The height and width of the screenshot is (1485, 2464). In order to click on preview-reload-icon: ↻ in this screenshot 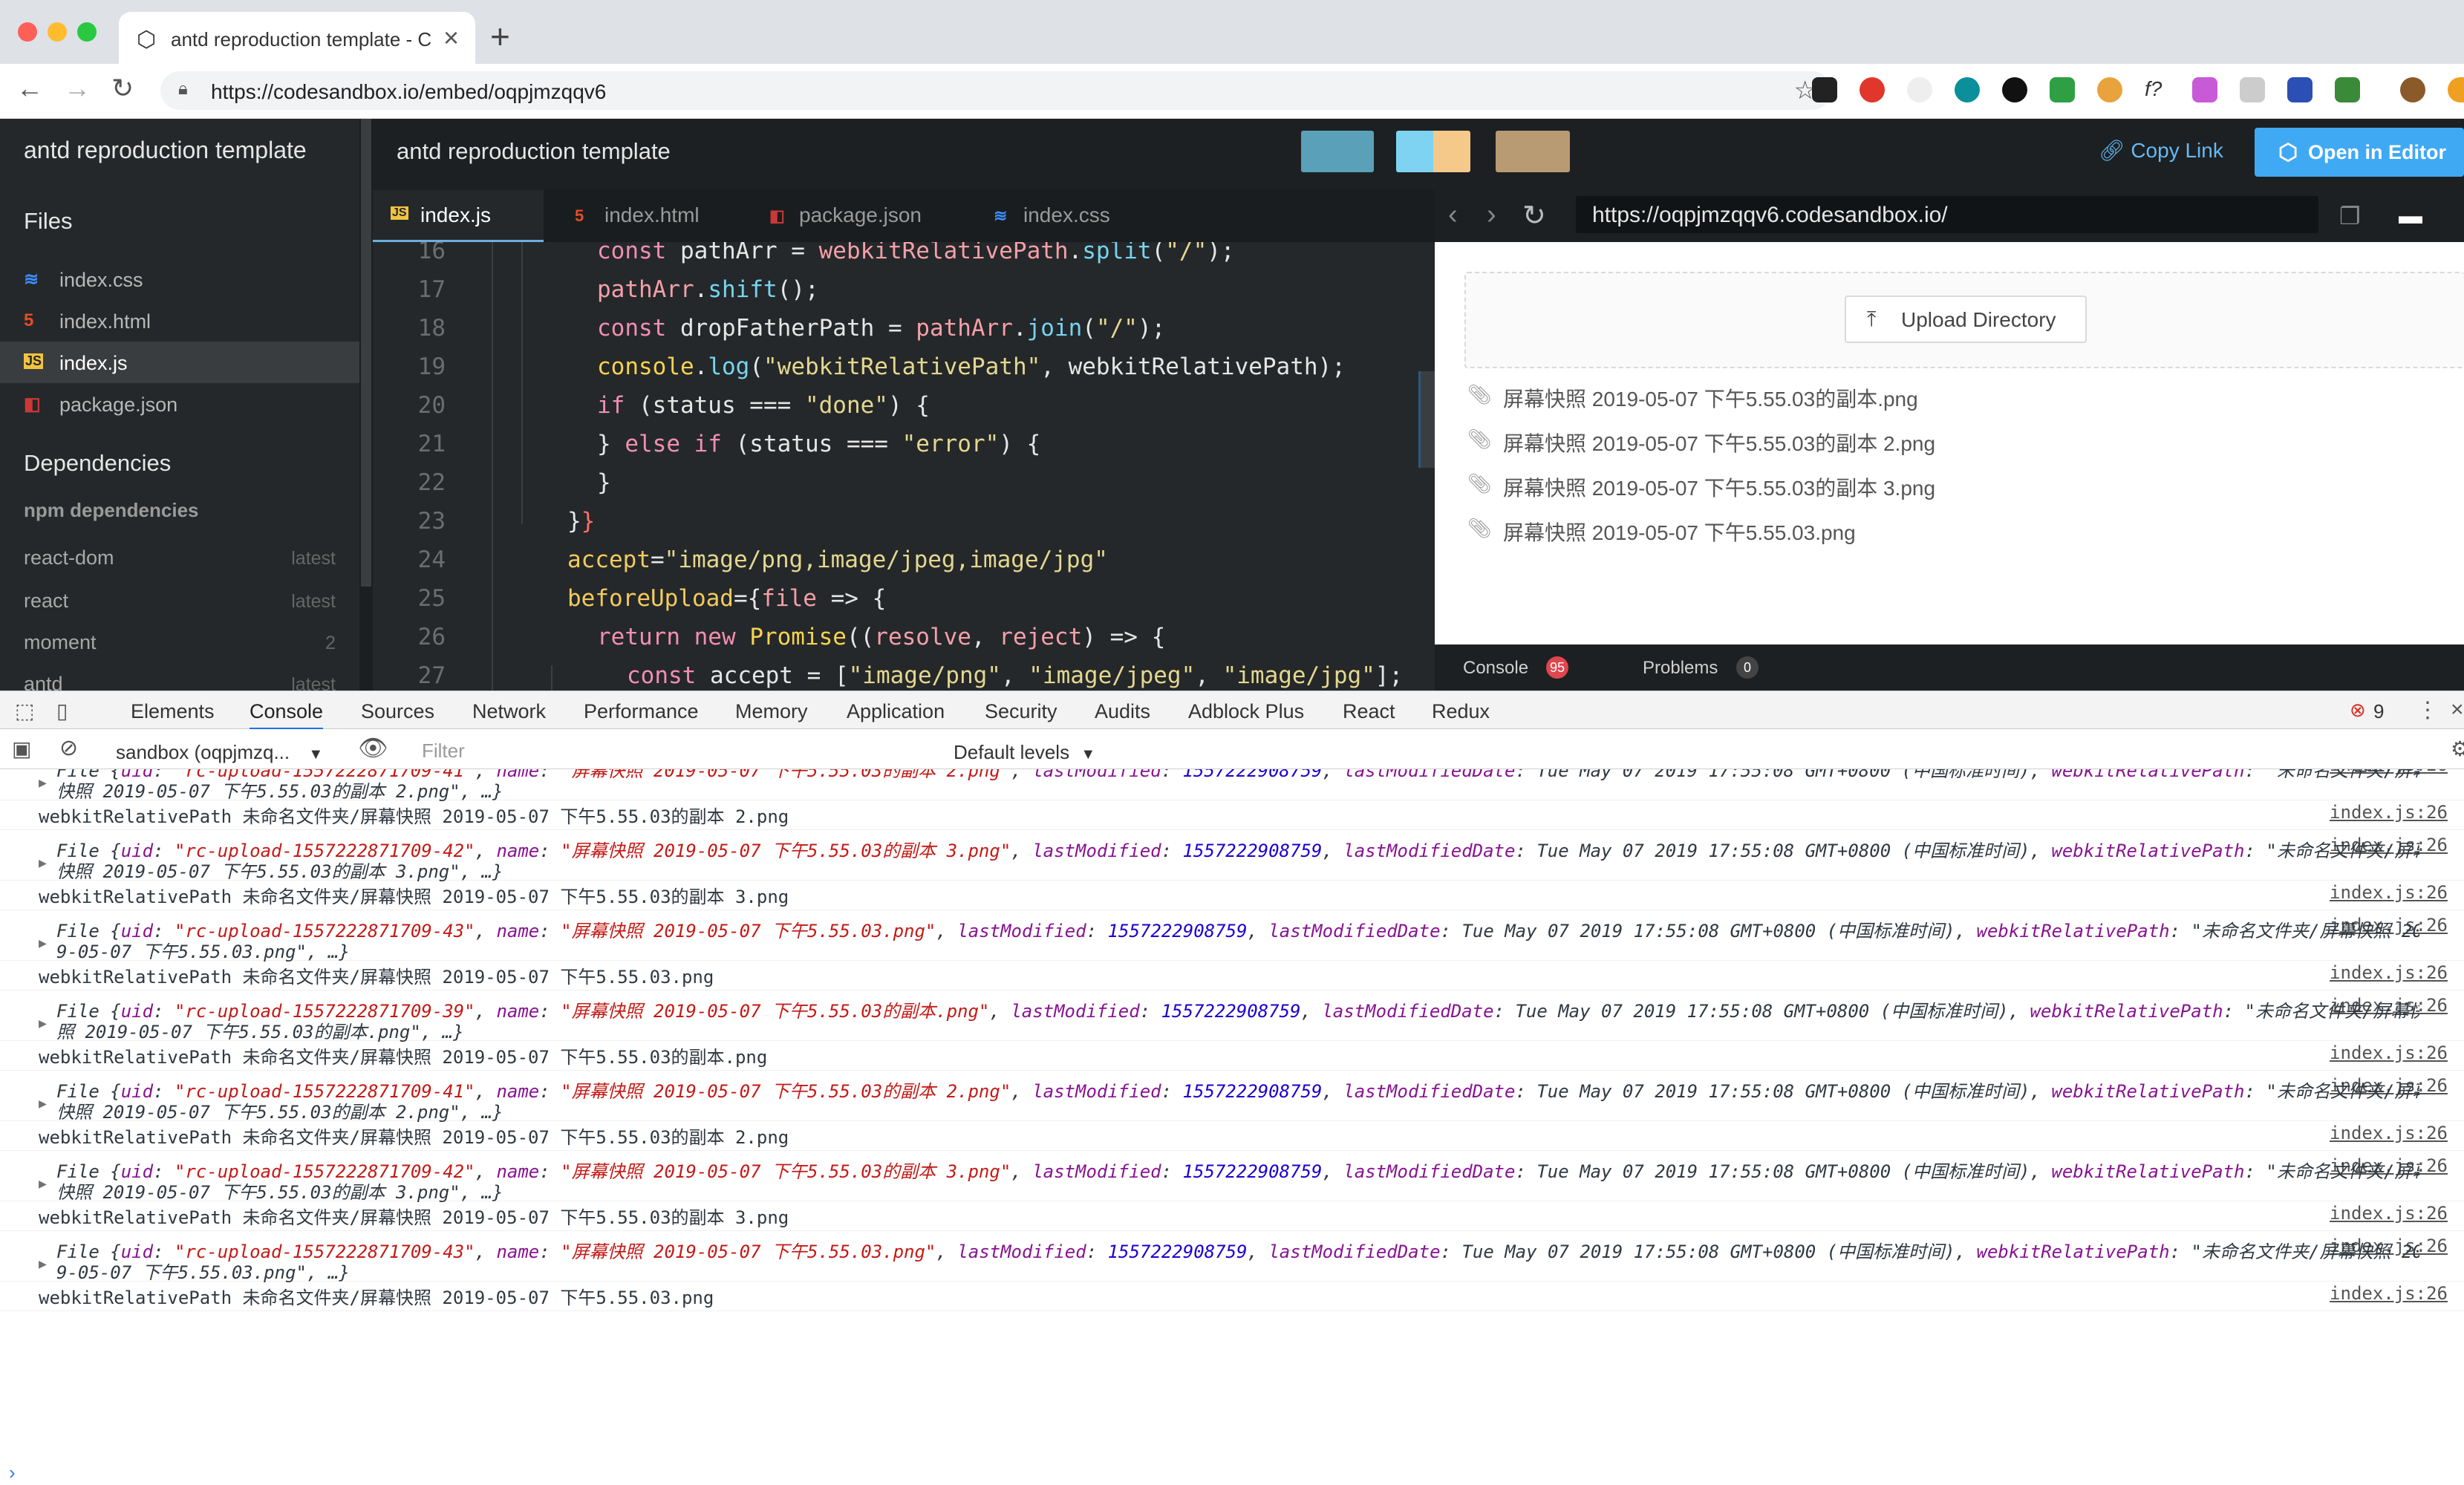, I will do `click(1534, 216)`.